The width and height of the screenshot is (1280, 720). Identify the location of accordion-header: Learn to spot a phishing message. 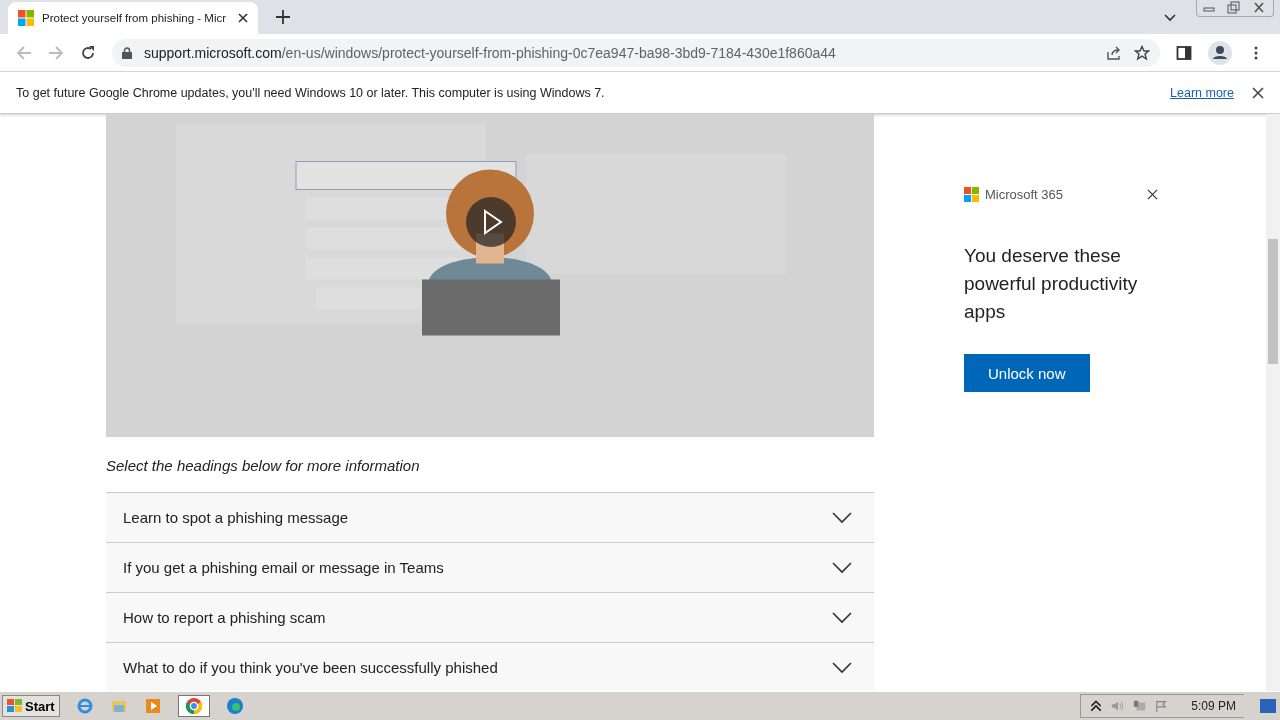
(490, 518).